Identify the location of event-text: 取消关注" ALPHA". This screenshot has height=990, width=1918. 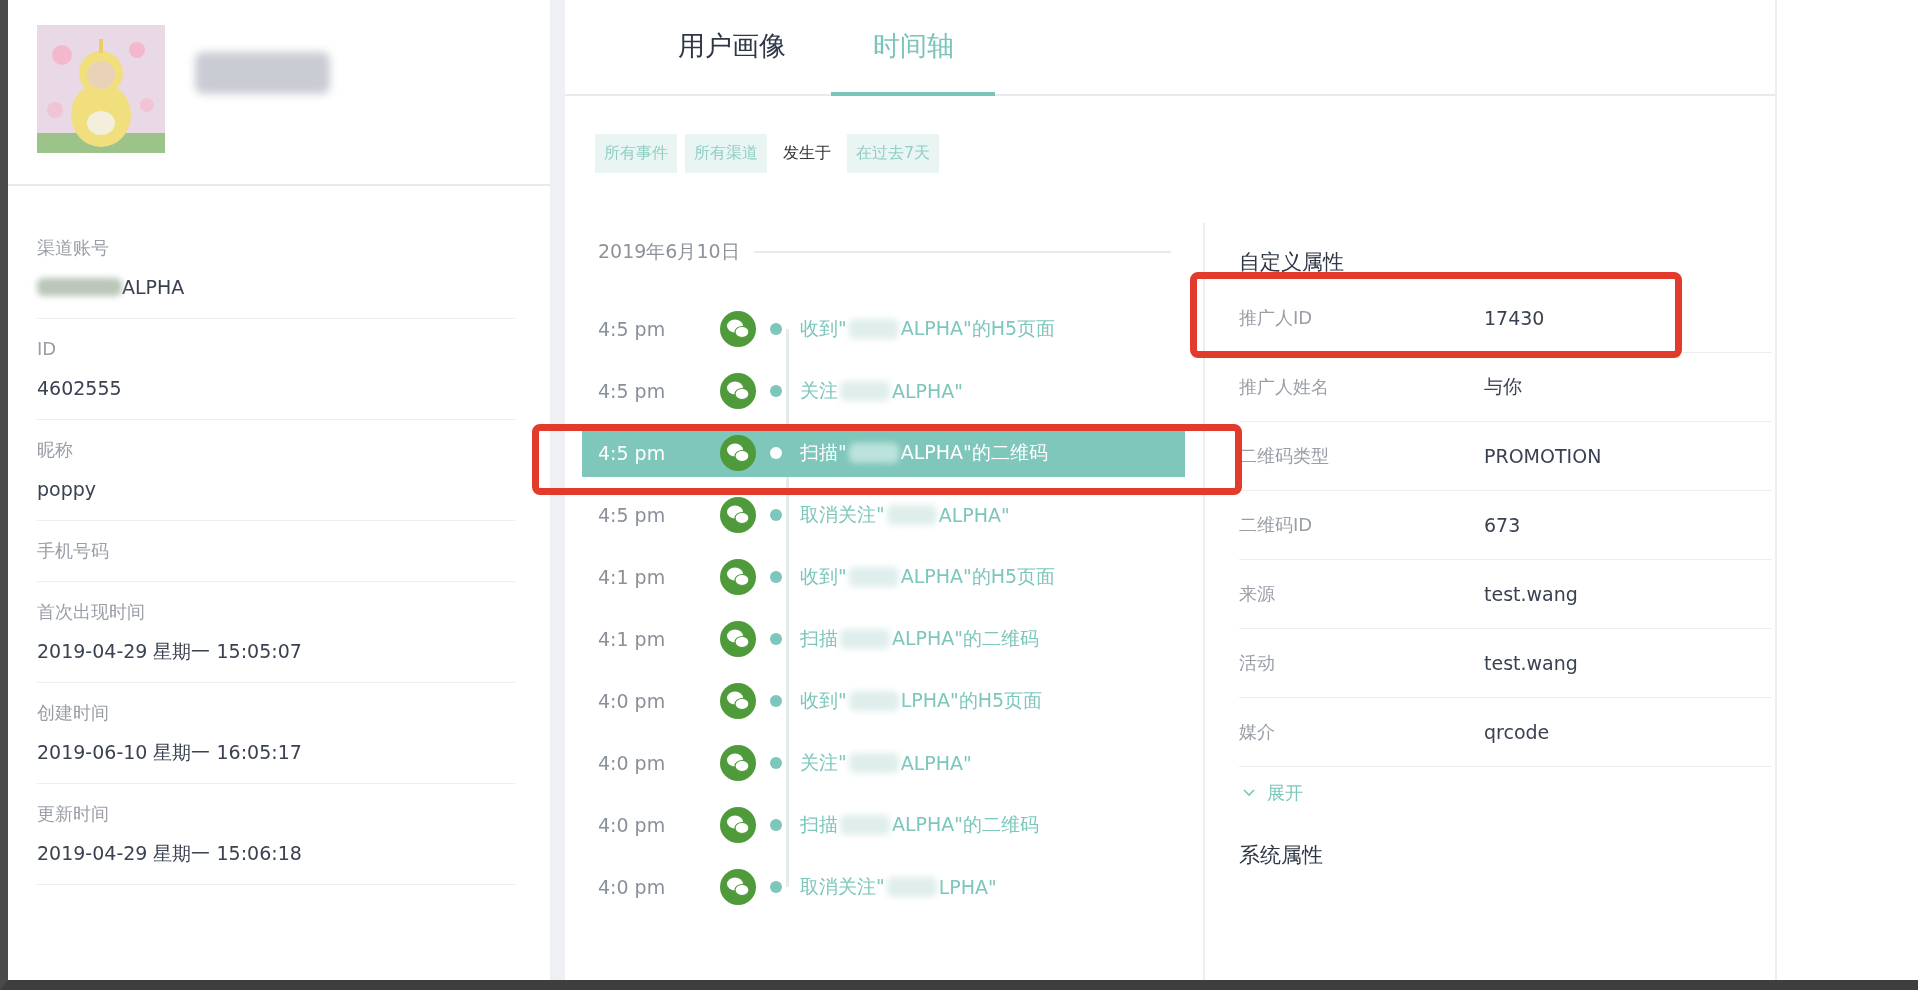
(905, 515).